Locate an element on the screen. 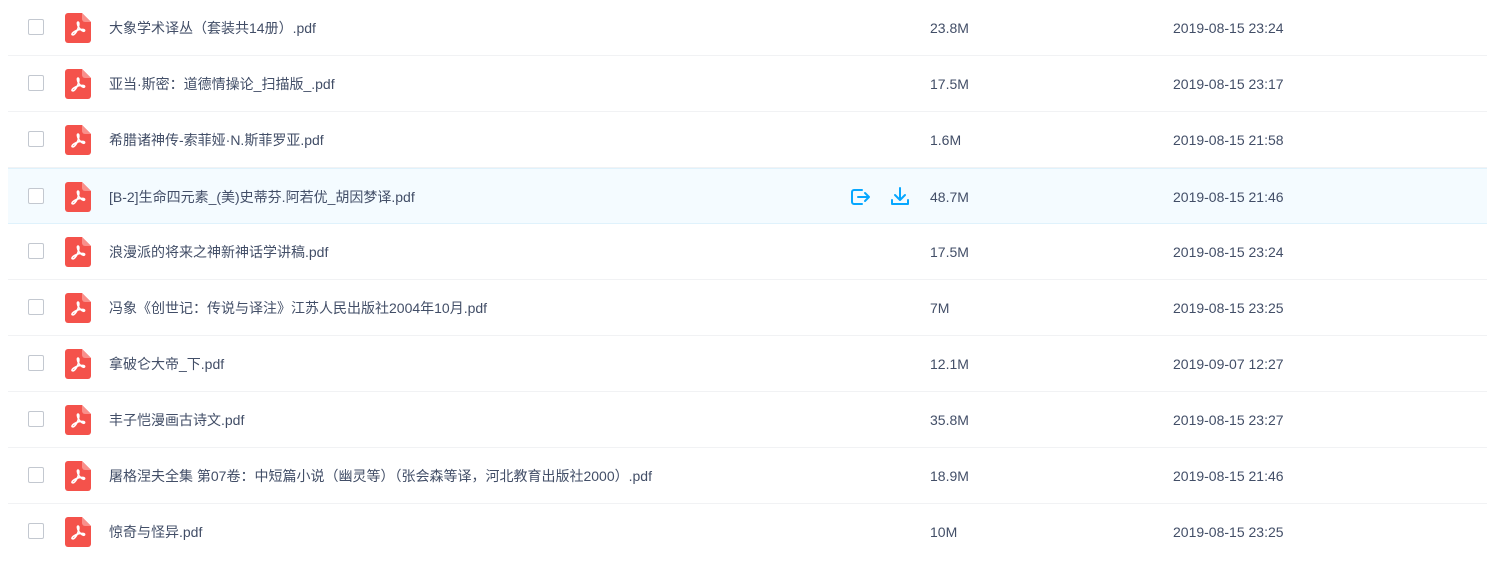 Image resolution: width=1487 pixels, height=566 pixels. file-name: 丰子恺漫画古诗文.pdf is located at coordinates (176, 420).